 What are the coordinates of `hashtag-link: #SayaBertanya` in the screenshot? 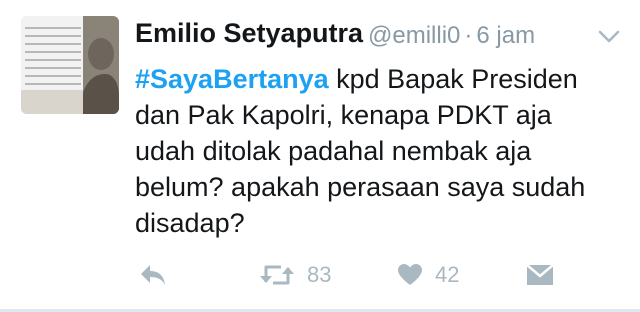 It's located at (232, 79).